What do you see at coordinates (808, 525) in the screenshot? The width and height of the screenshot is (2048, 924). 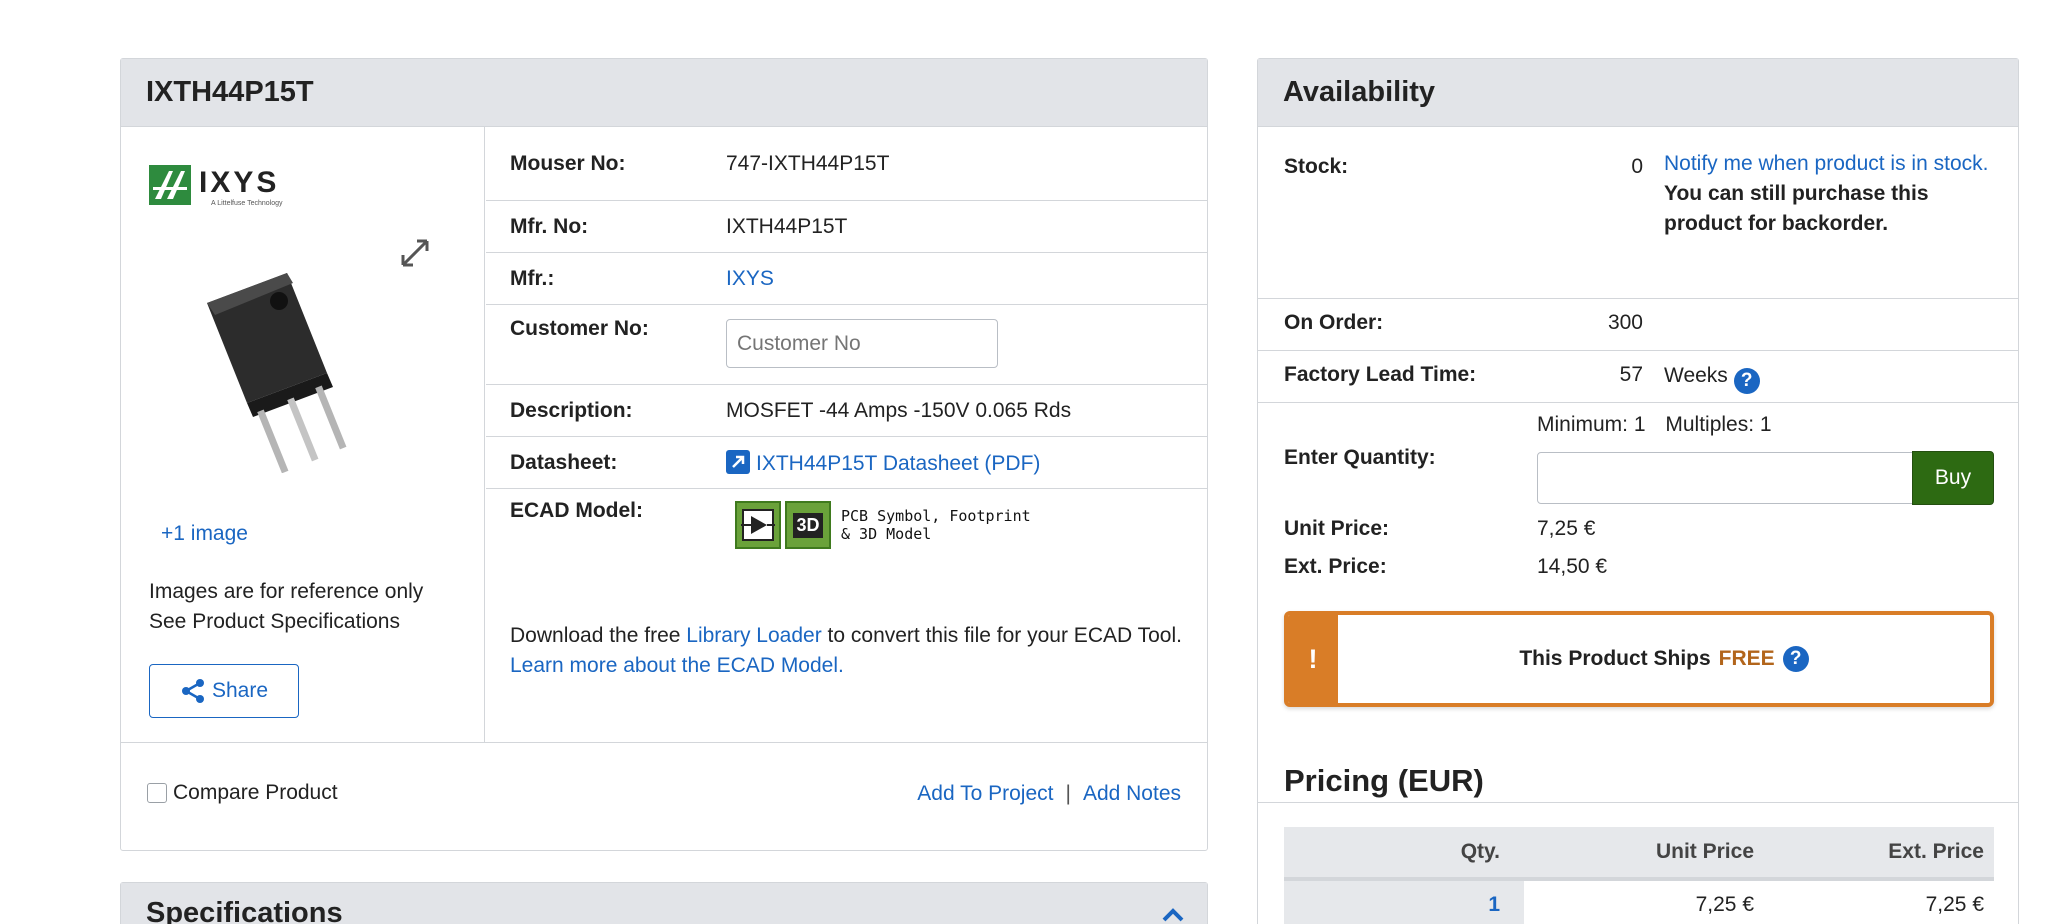 I see `3d-model-icon: 3D` at bounding box center [808, 525].